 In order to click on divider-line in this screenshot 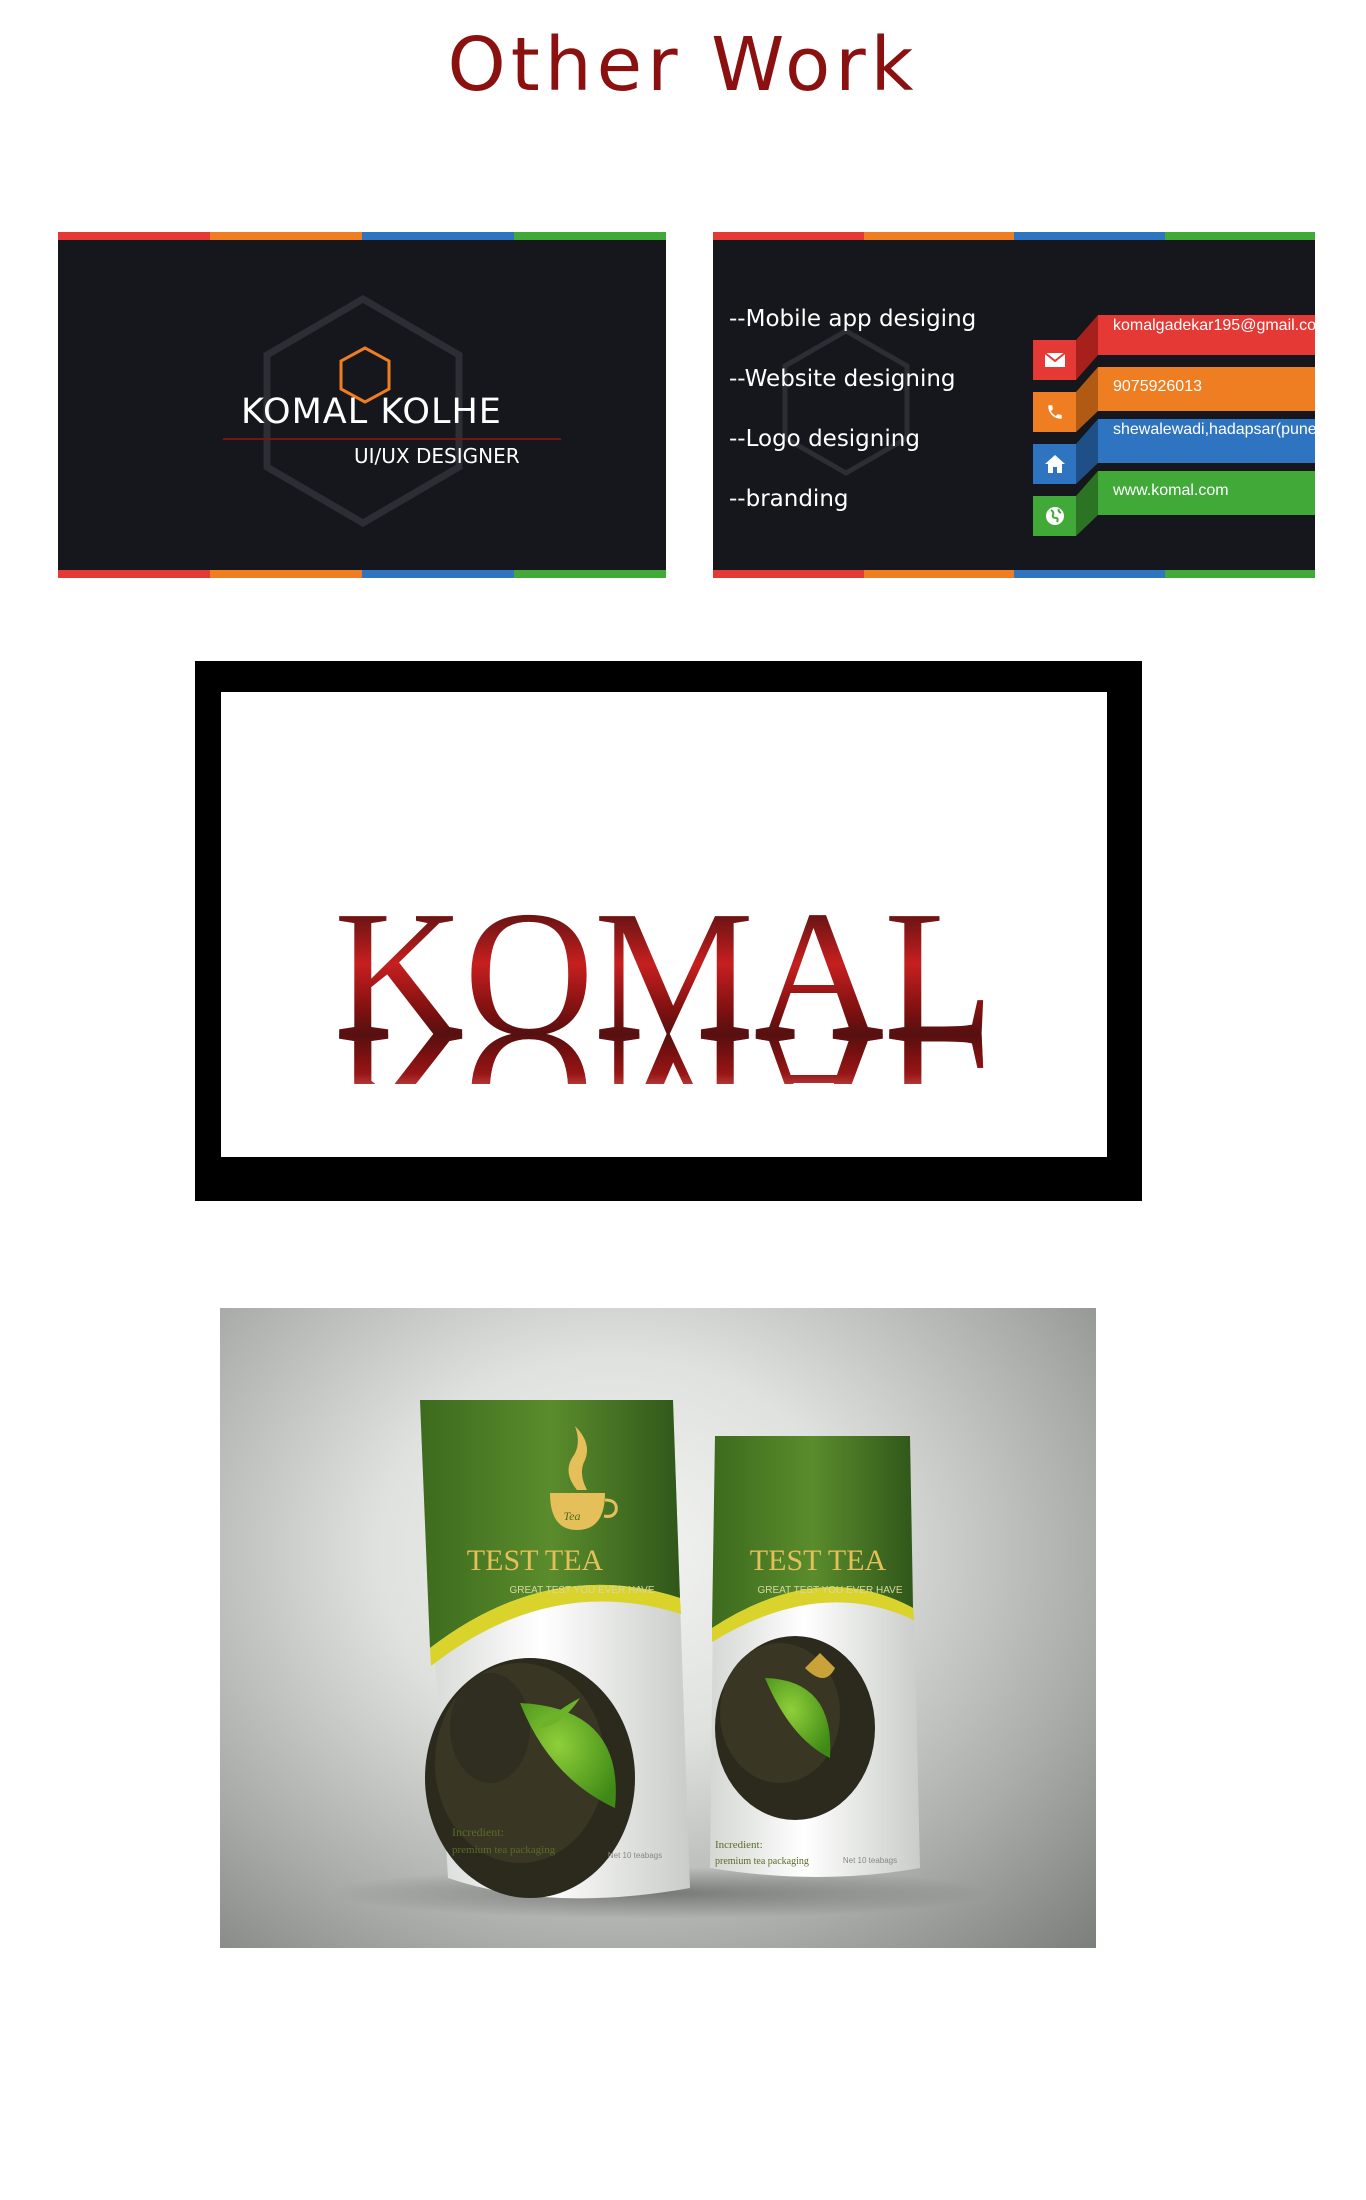, I will do `click(392, 439)`.